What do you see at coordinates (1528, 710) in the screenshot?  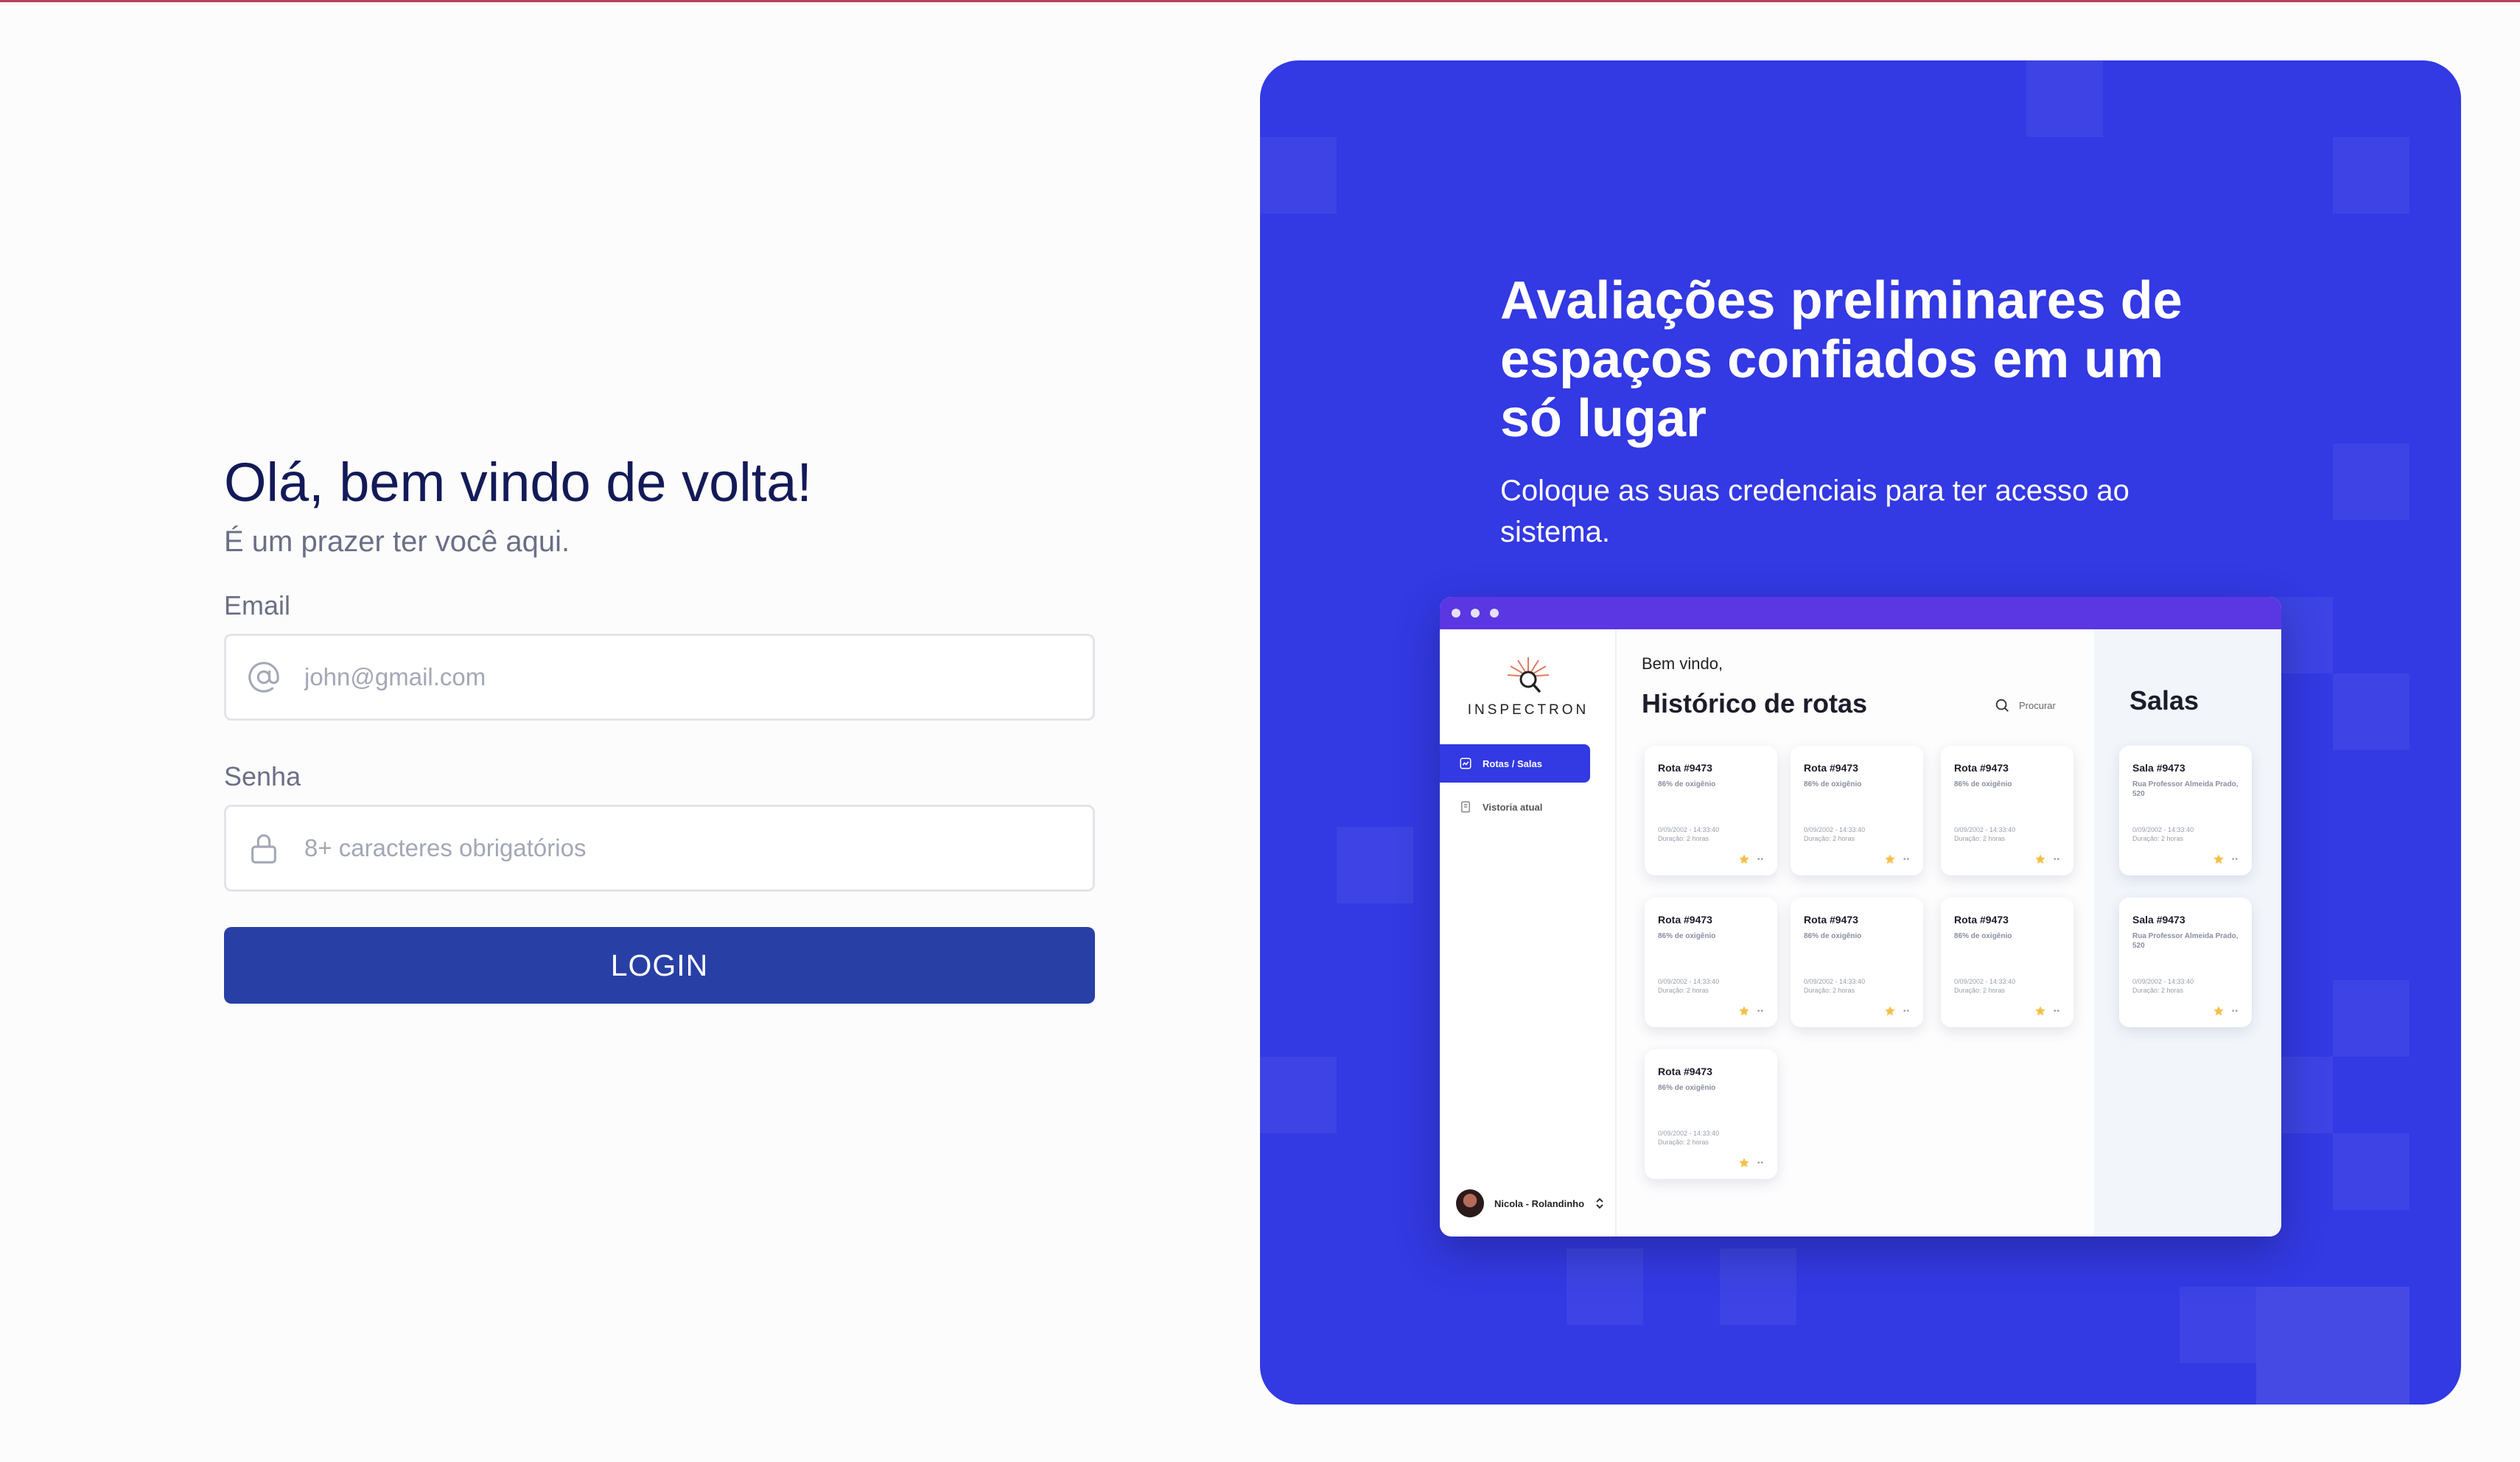 I see `logo-text: INSPECTRON` at bounding box center [1528, 710].